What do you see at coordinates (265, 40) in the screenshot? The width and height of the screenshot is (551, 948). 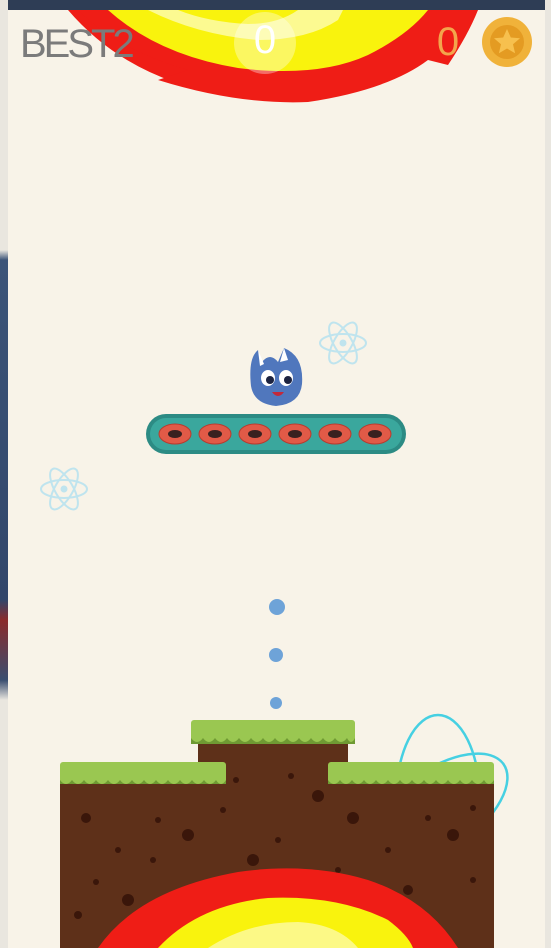 I see `current-score: 0` at bounding box center [265, 40].